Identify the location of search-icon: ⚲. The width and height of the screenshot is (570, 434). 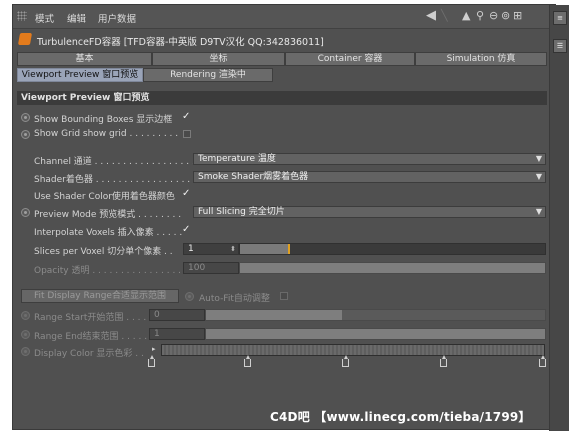
(480, 16).